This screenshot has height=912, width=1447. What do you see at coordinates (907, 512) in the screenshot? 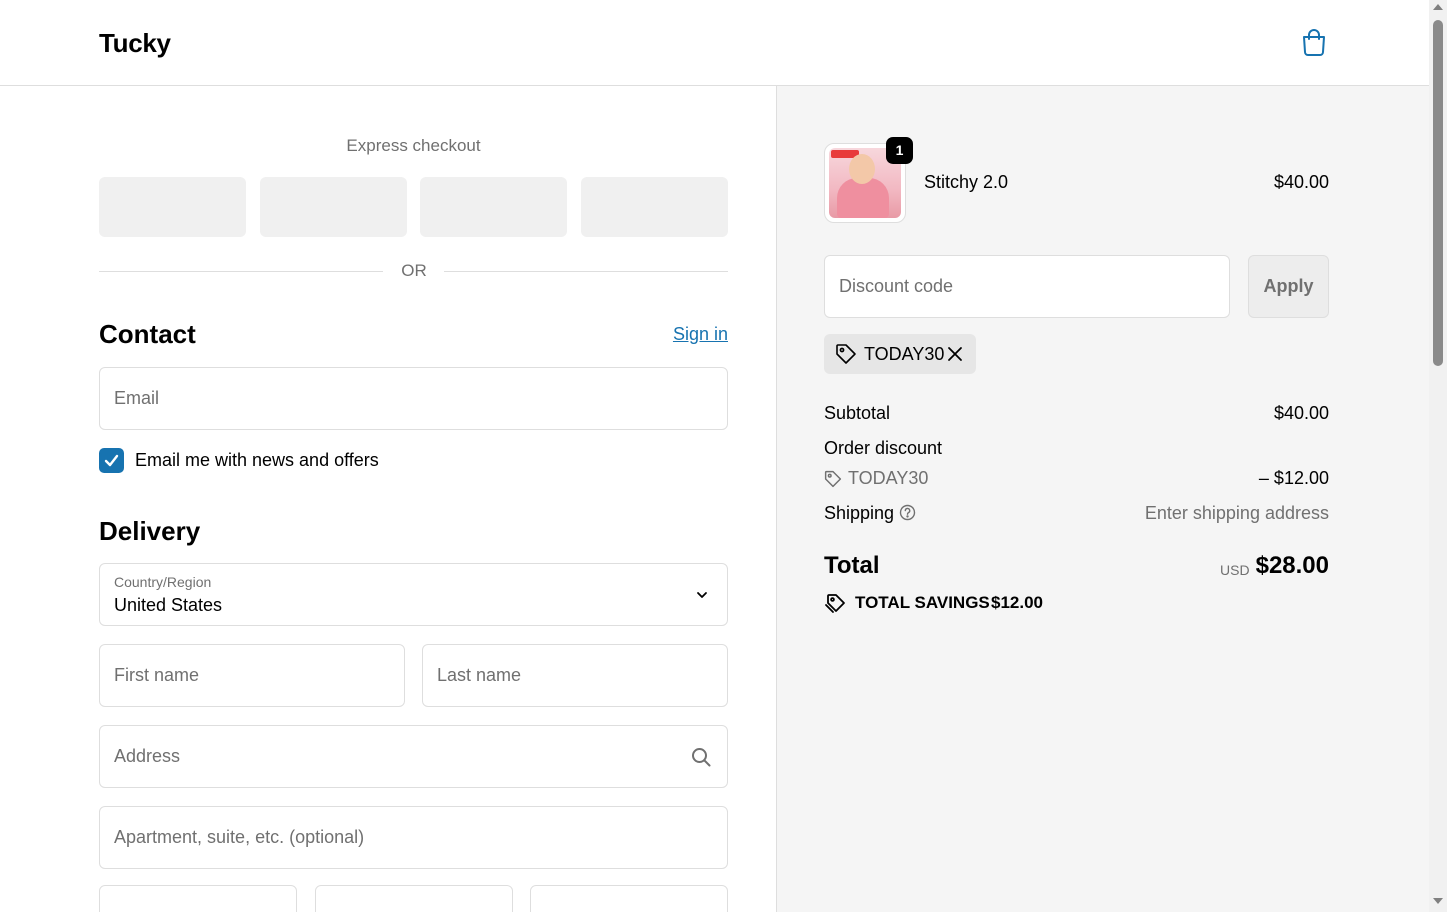
I see `help-circle-icon` at bounding box center [907, 512].